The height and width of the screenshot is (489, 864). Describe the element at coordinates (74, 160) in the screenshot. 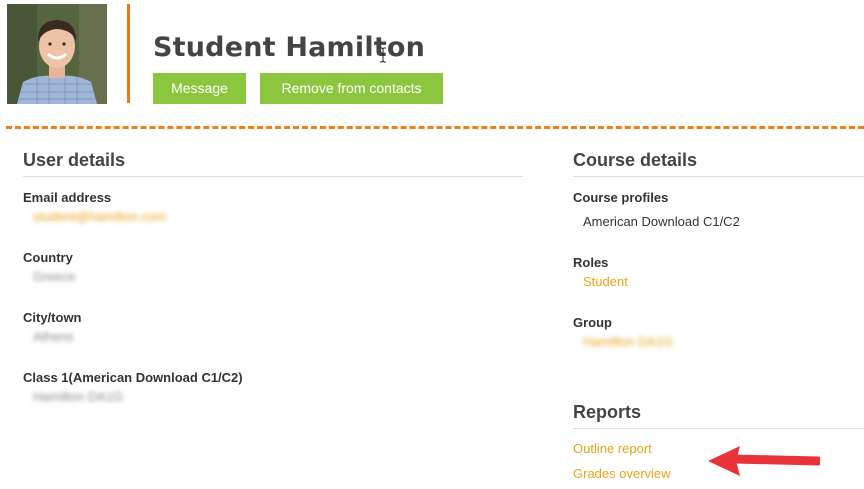

I see `user-details-heading: User details` at that location.